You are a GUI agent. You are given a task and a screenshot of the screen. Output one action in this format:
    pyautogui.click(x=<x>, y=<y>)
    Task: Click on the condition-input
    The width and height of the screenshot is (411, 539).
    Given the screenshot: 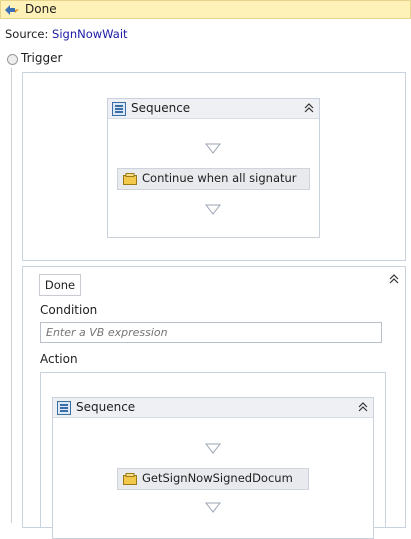 What is the action you would take?
    pyautogui.click(x=211, y=332)
    